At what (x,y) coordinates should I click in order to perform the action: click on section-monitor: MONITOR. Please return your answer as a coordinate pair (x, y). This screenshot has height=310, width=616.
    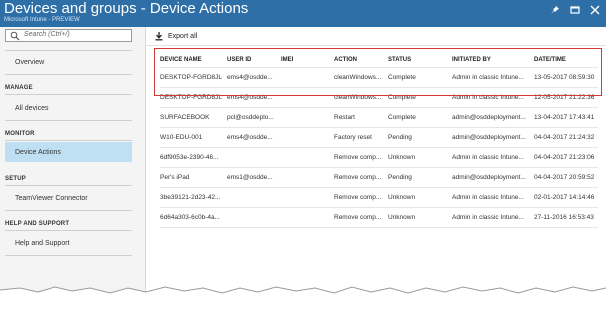
    Looking at the image, I should click on (20, 134).